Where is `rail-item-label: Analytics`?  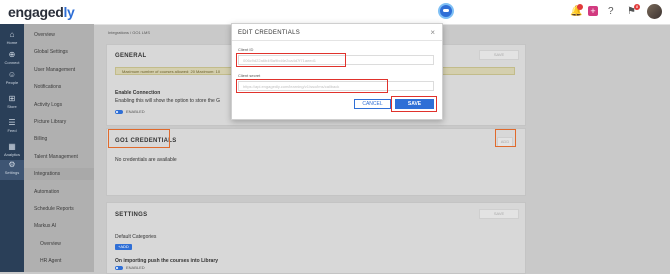
rail-item-label: Analytics is located at coordinates (11, 154).